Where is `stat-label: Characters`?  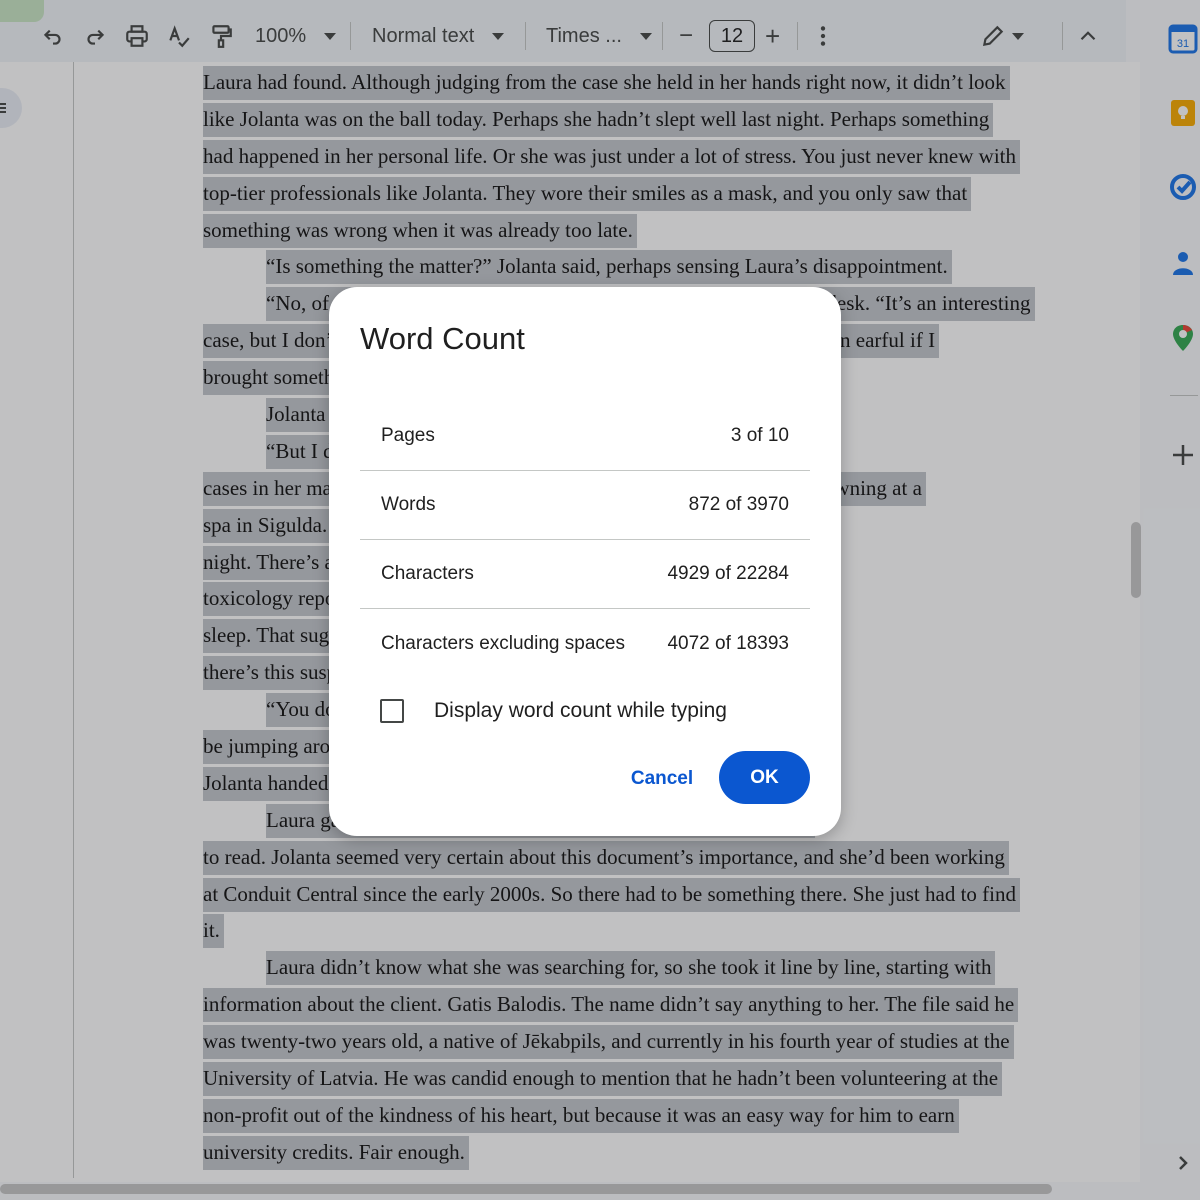
stat-label: Characters is located at coordinates (427, 573).